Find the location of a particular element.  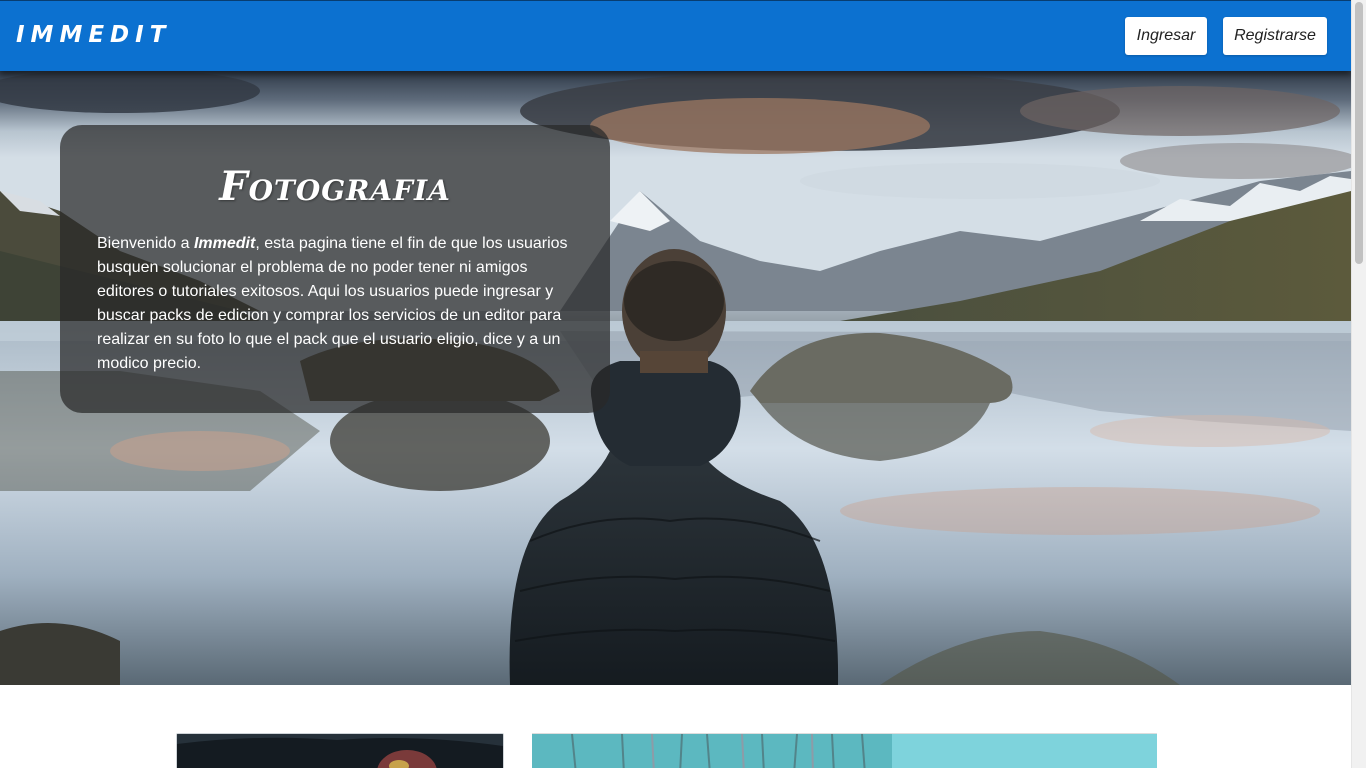

scrollbar-thumb is located at coordinates (1359, 133).